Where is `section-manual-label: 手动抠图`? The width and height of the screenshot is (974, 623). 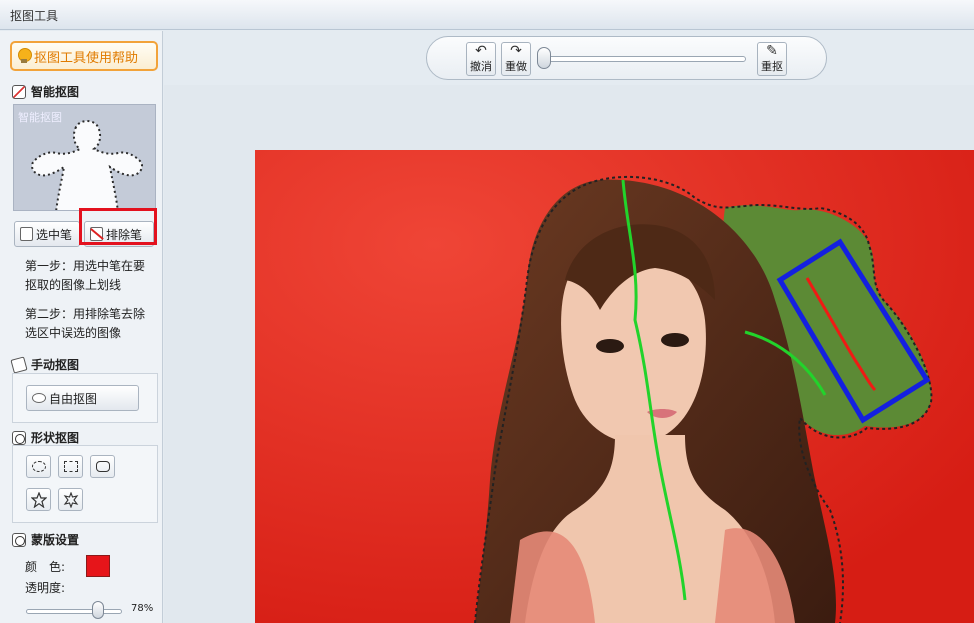 section-manual-label: 手动抠图 is located at coordinates (55, 365).